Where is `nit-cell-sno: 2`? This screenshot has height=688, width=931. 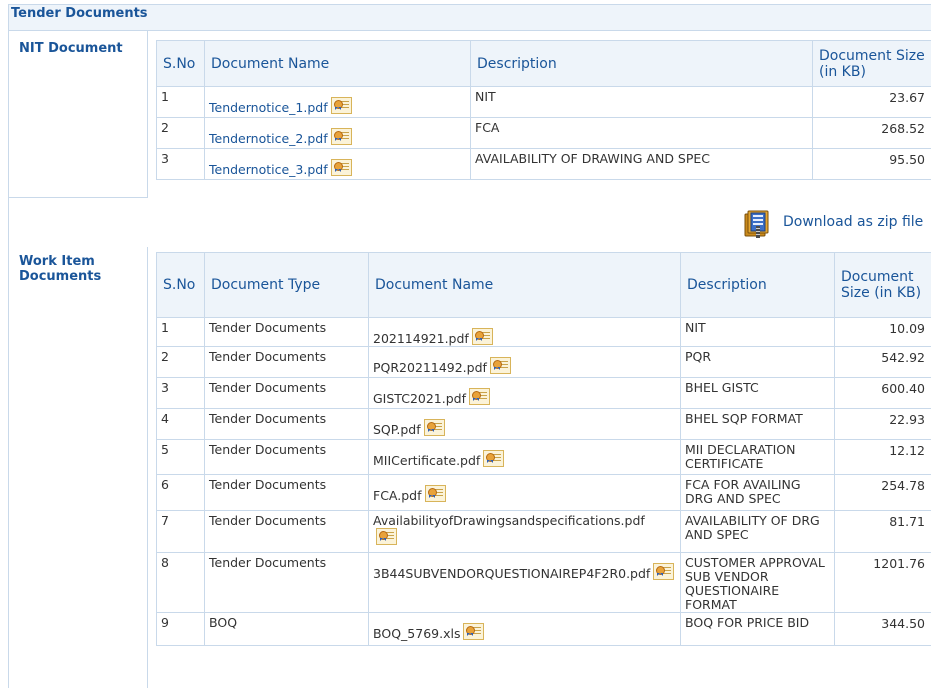 nit-cell-sno: 2 is located at coordinates (180, 133).